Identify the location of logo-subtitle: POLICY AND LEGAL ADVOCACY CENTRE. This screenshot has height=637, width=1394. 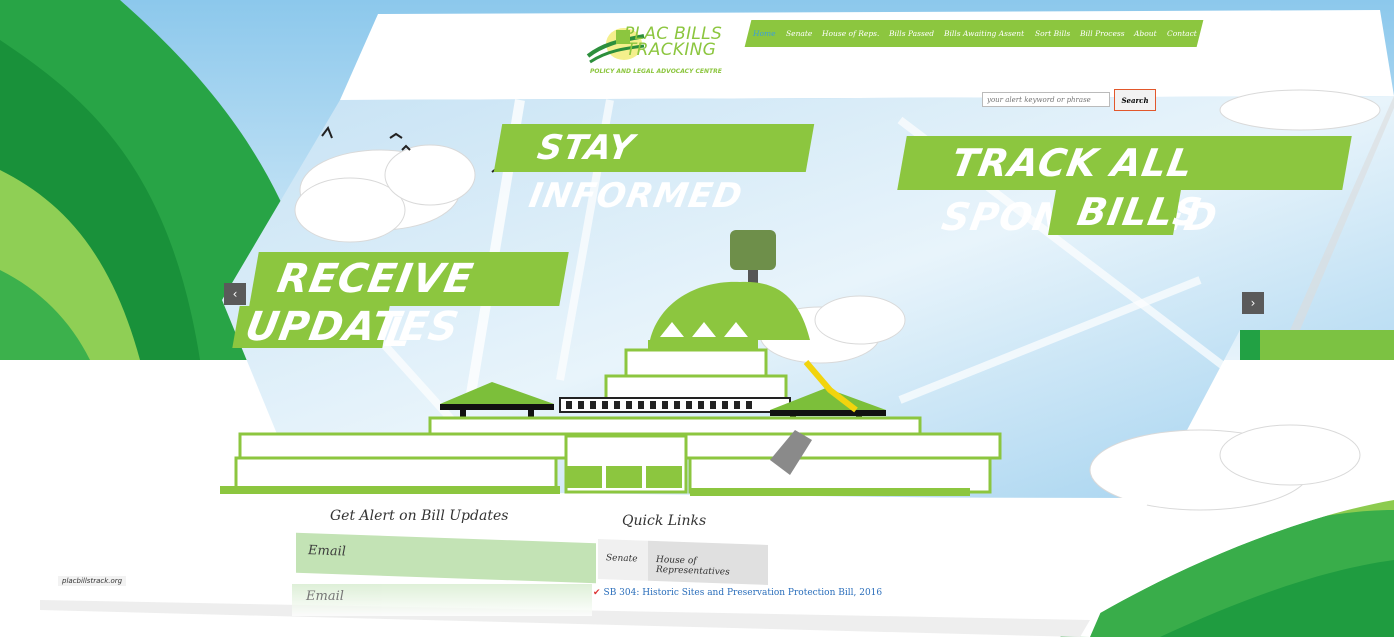
(656, 71).